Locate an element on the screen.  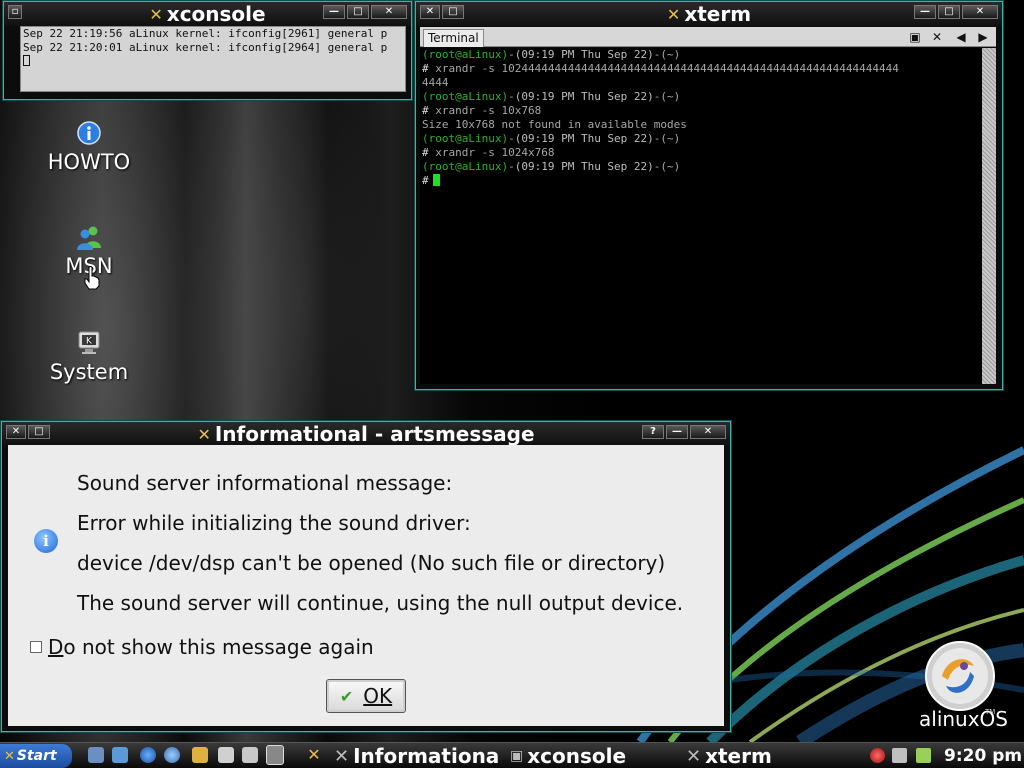
task-xconsole: ▣ xconsole is located at coordinates (595, 755).